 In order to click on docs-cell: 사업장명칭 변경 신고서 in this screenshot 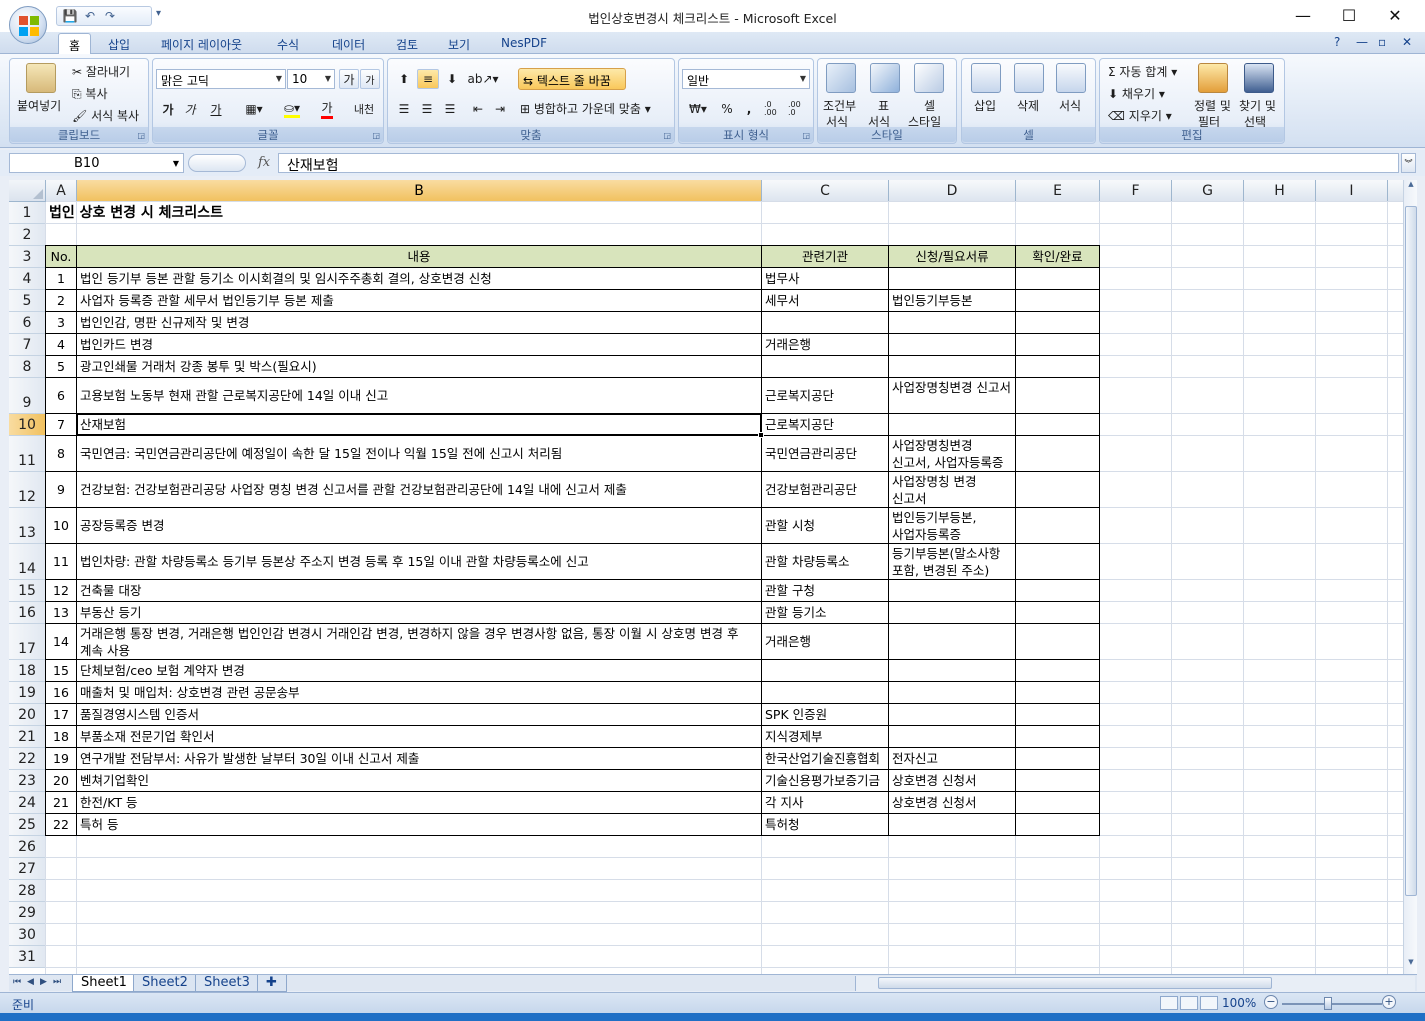, I will do `click(952, 489)`.